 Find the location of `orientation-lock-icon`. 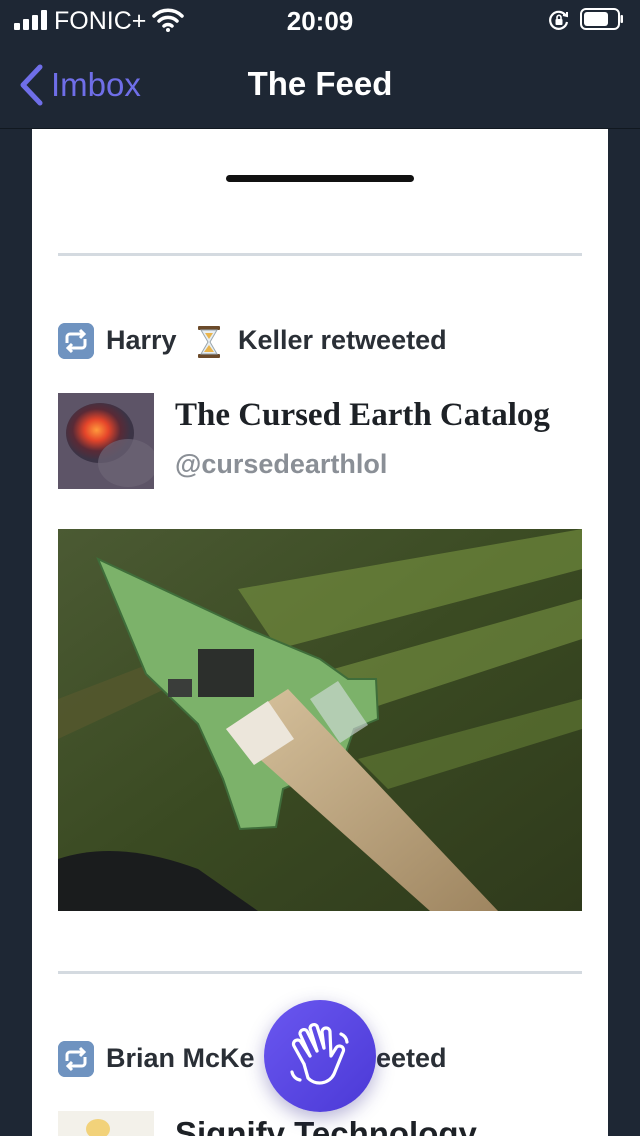

orientation-lock-icon is located at coordinates (559, 20).